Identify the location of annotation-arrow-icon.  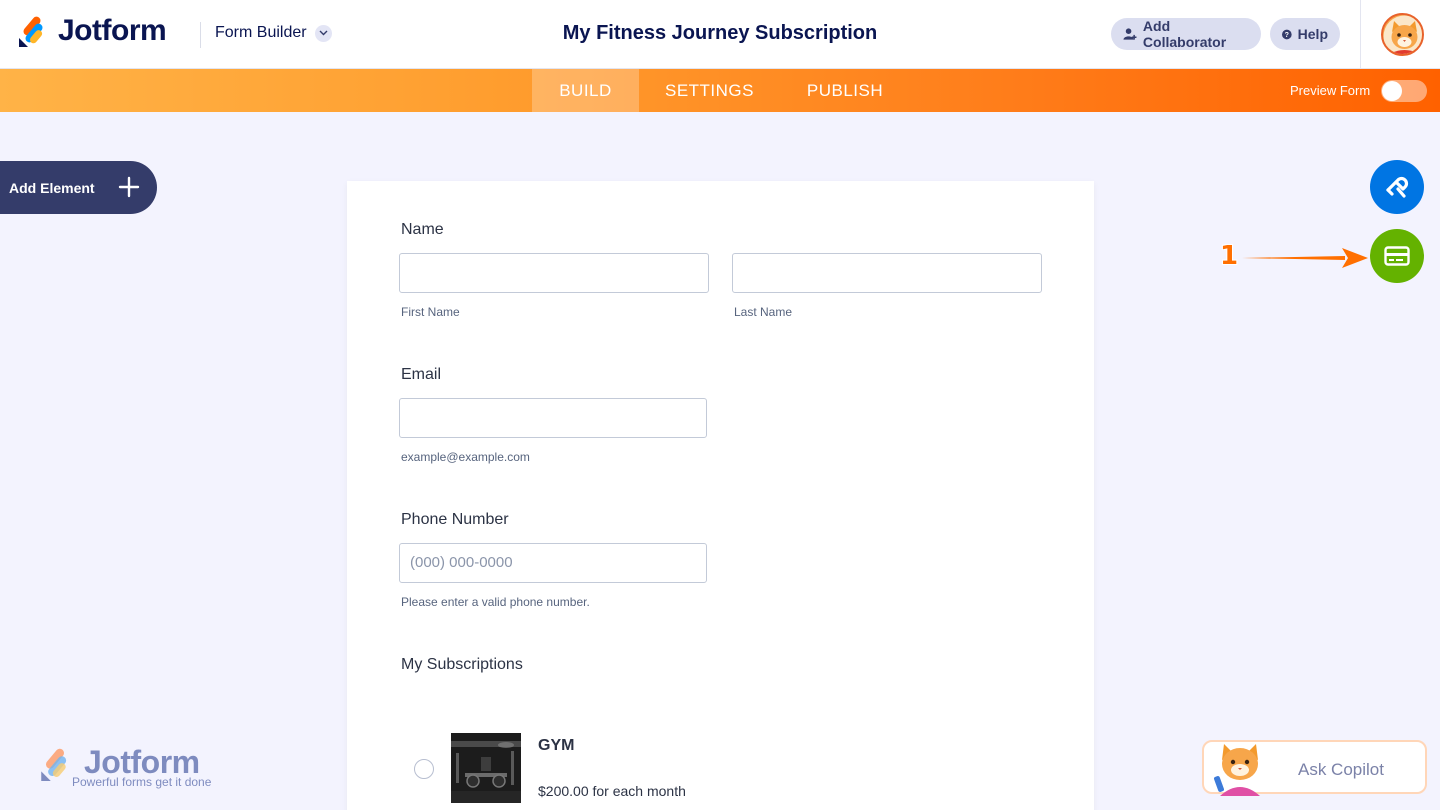
(1305, 258).